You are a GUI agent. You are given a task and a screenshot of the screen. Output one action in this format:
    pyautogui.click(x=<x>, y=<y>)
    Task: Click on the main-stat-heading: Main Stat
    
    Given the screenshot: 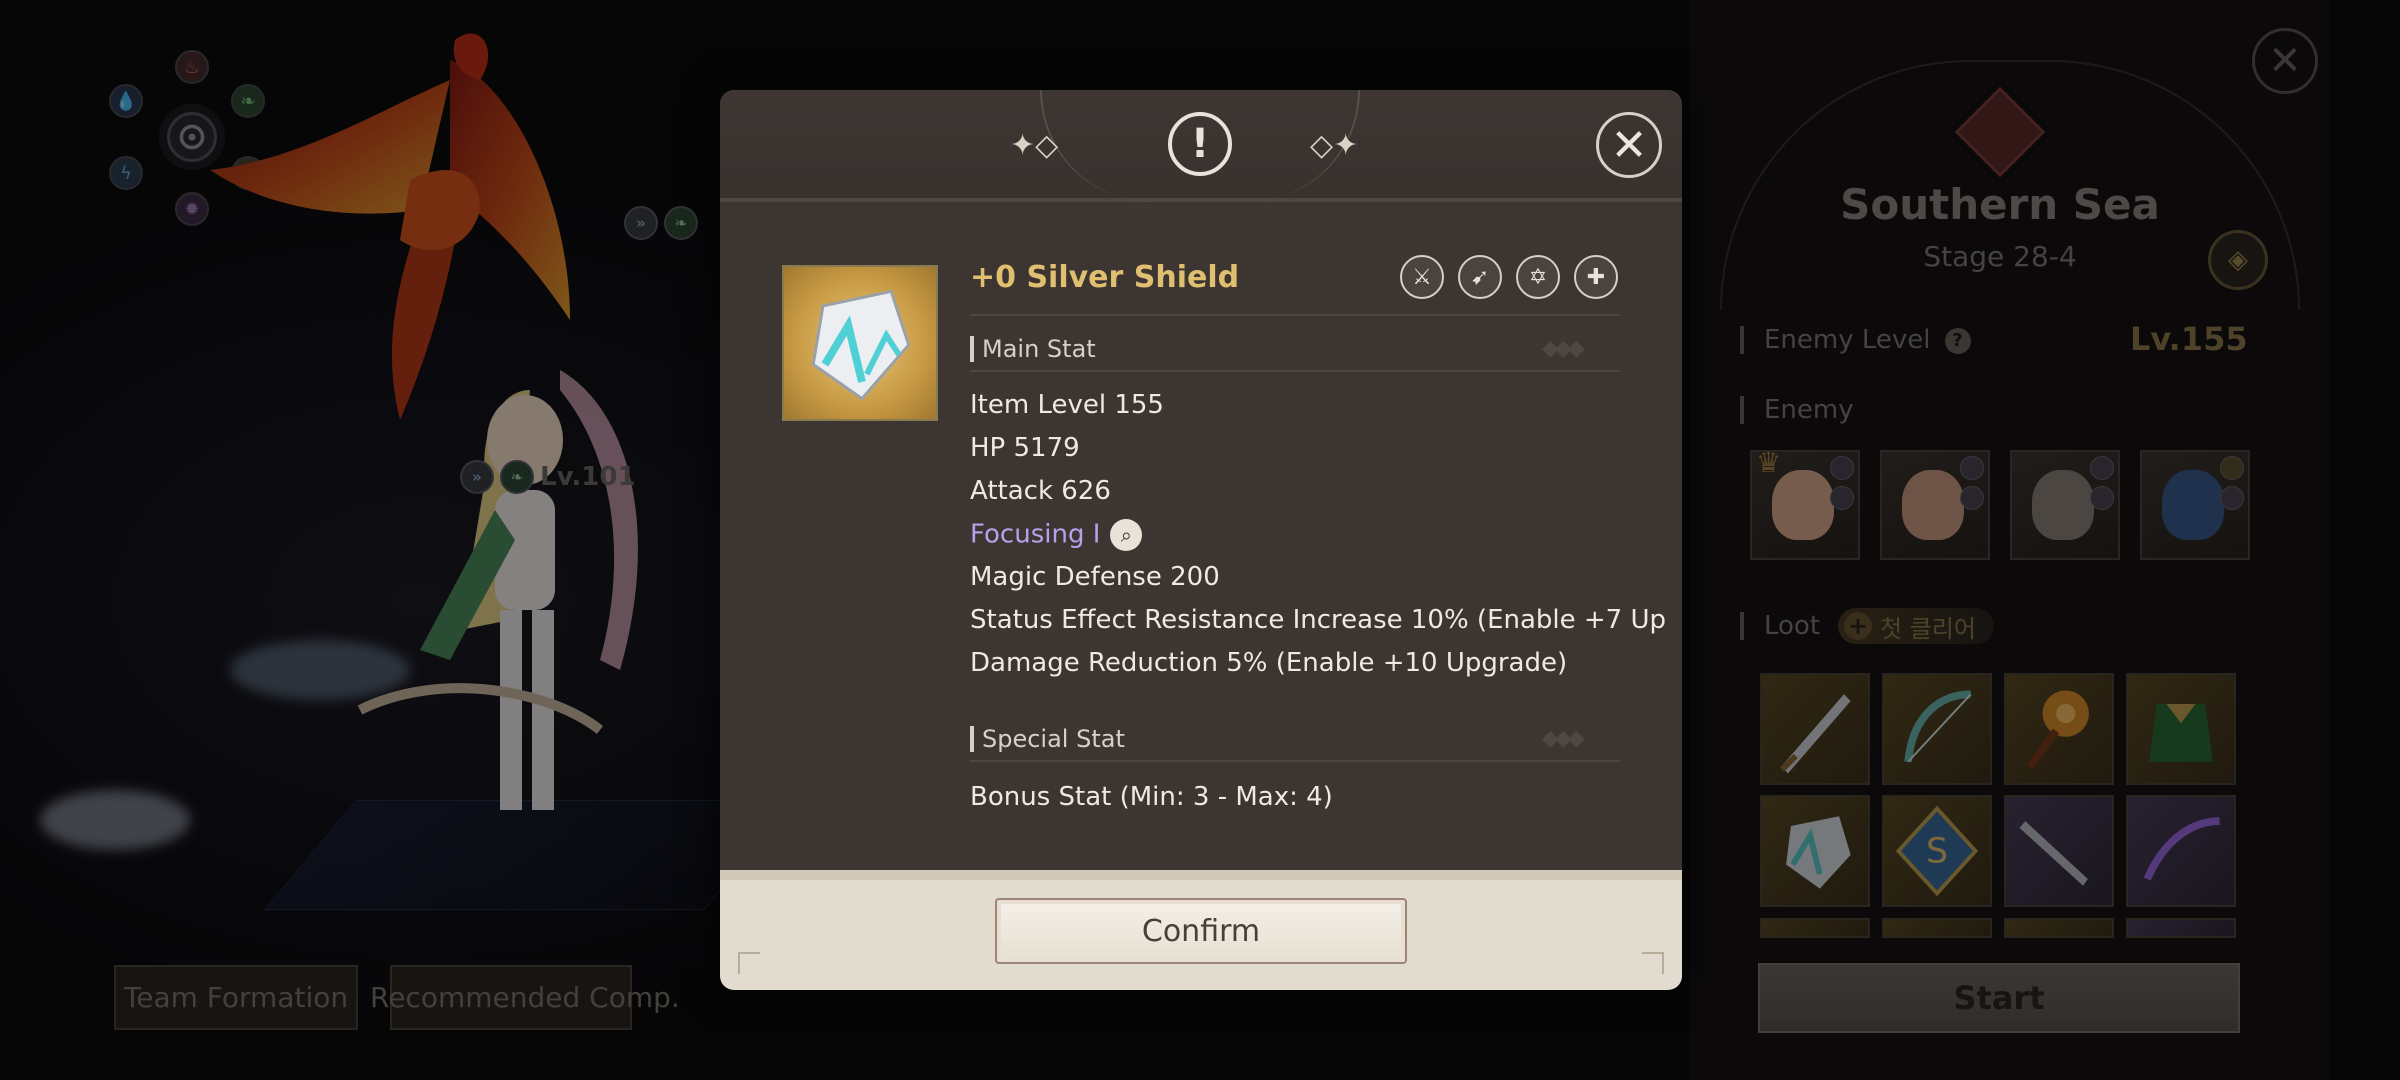 What is the action you would take?
    pyautogui.click(x=1033, y=349)
    